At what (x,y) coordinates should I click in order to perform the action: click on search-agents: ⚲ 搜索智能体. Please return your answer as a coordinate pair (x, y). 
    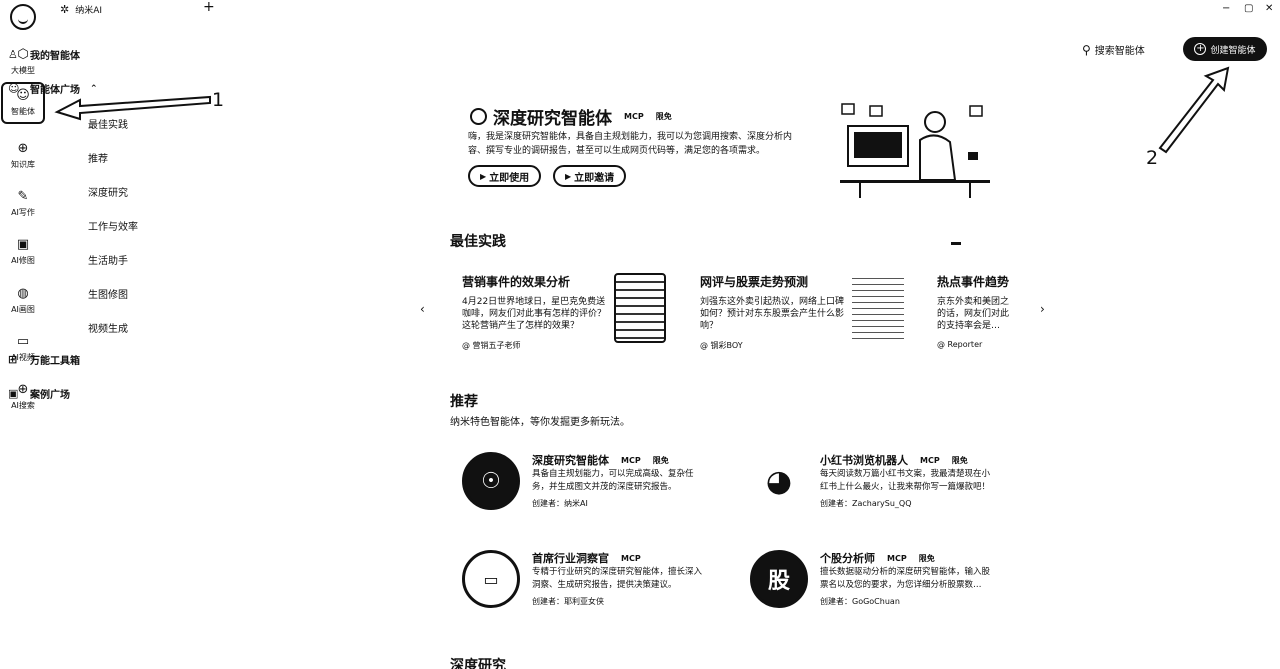
    Looking at the image, I should click on (1113, 50).